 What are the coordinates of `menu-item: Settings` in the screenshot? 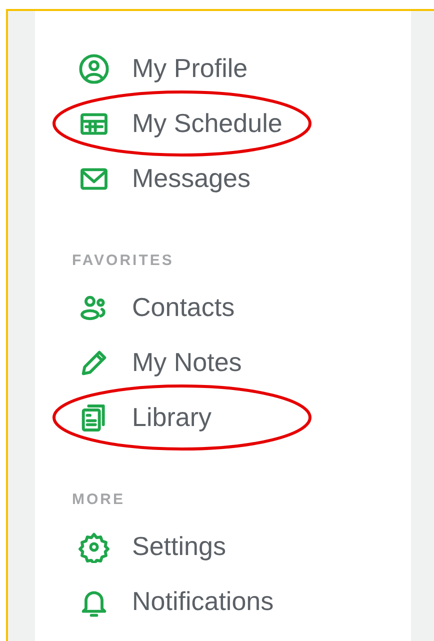 It's located at (179, 546).